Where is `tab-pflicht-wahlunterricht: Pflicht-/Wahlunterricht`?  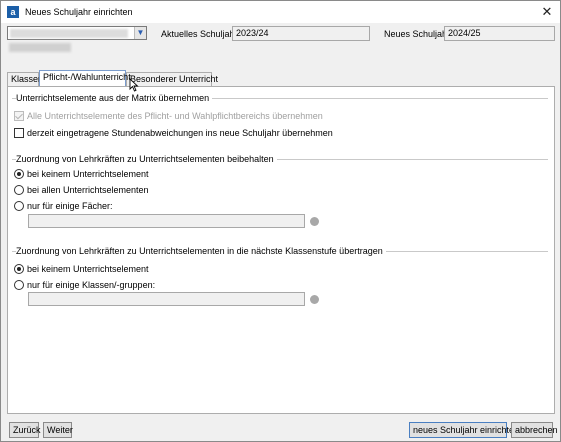 tab-pflicht-wahlunterricht: Pflicht-/Wahlunterricht is located at coordinates (85, 78).